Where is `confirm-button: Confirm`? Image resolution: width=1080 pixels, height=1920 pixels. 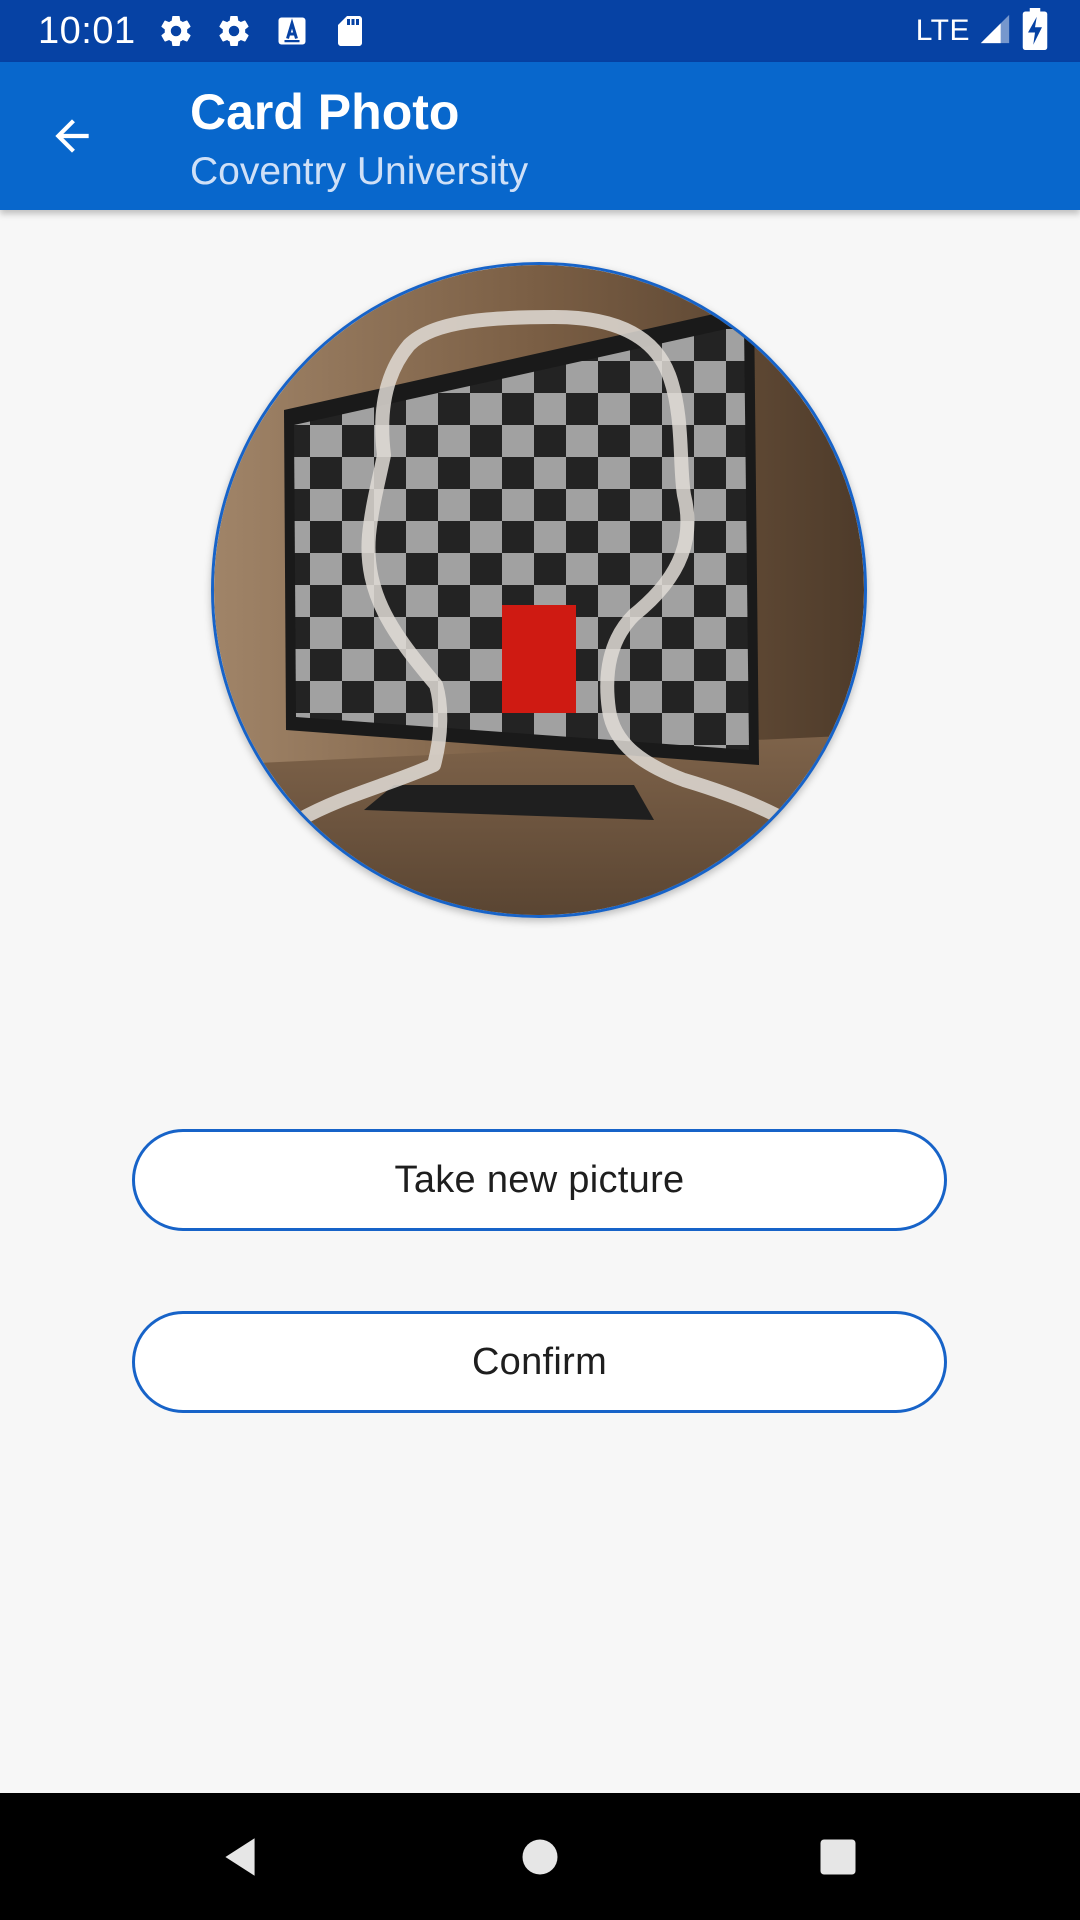
confirm-button: Confirm is located at coordinates (539, 1362).